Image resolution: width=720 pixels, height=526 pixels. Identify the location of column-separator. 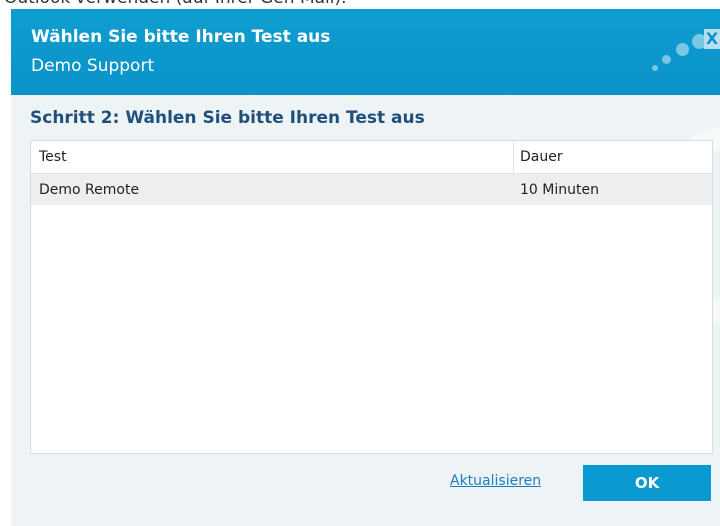
(513, 157).